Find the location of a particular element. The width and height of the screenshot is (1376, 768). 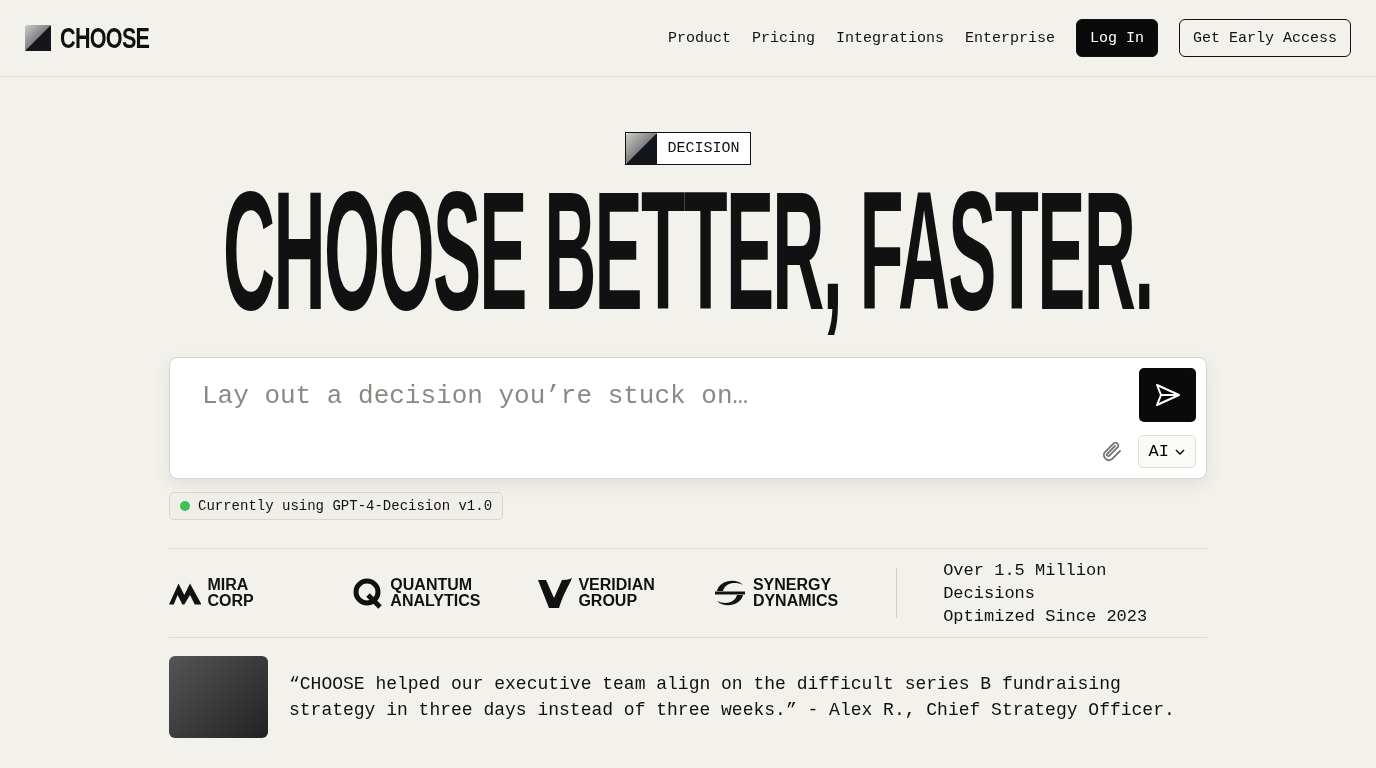

send-icon is located at coordinates (1167, 395).